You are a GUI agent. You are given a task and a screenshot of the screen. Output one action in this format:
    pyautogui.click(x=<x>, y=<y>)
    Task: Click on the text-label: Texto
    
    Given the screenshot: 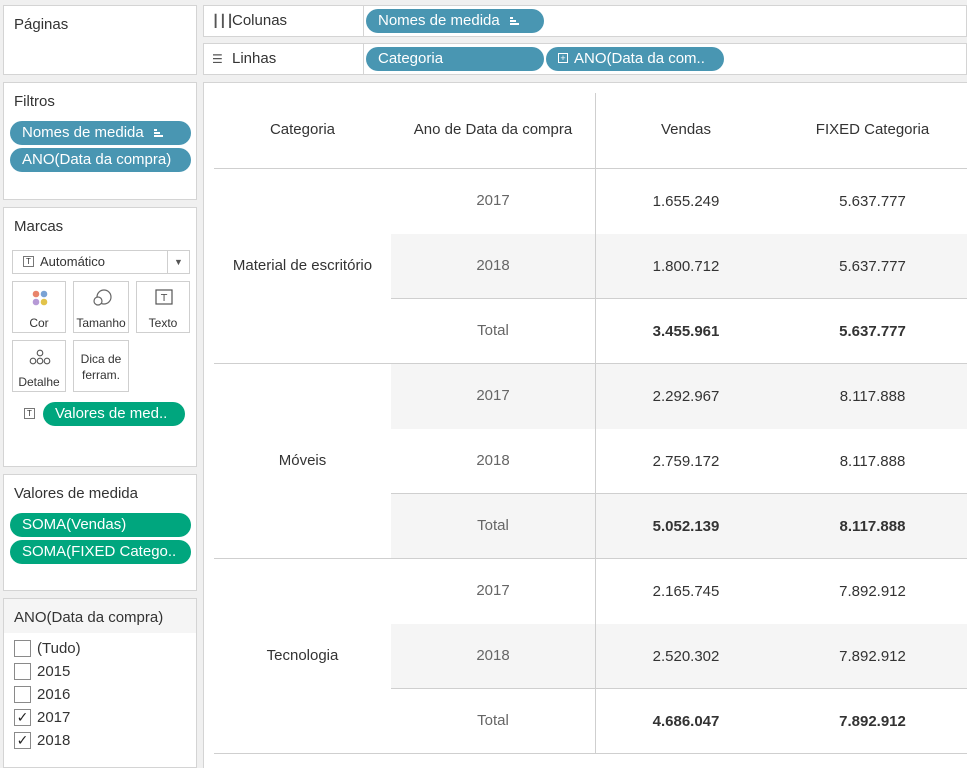 What is the action you would take?
    pyautogui.click(x=163, y=323)
    